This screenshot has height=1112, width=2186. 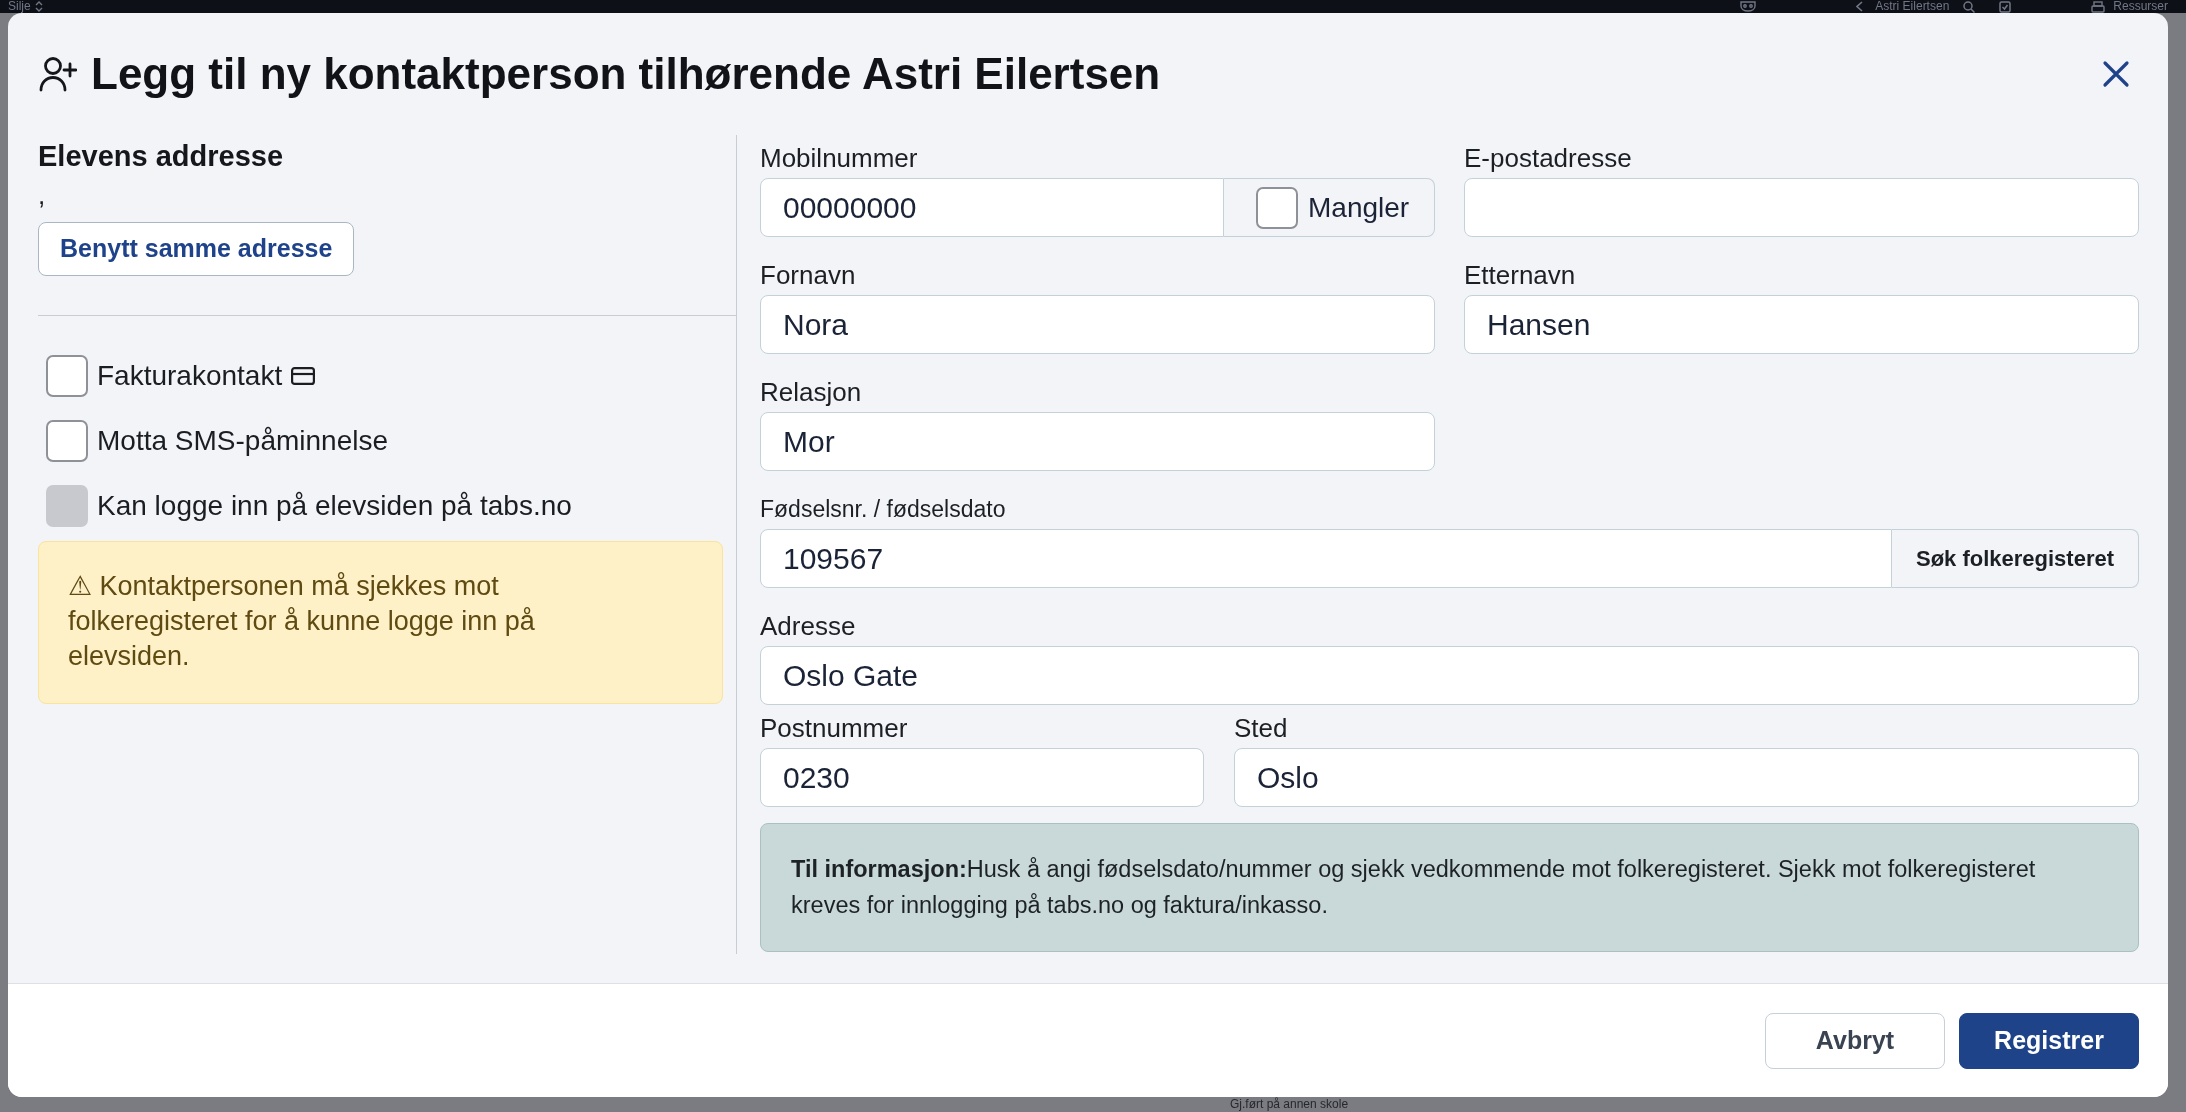 What do you see at coordinates (883, 509) in the screenshot?
I see `field-label: Fødselsnr. / fødselsdato` at bounding box center [883, 509].